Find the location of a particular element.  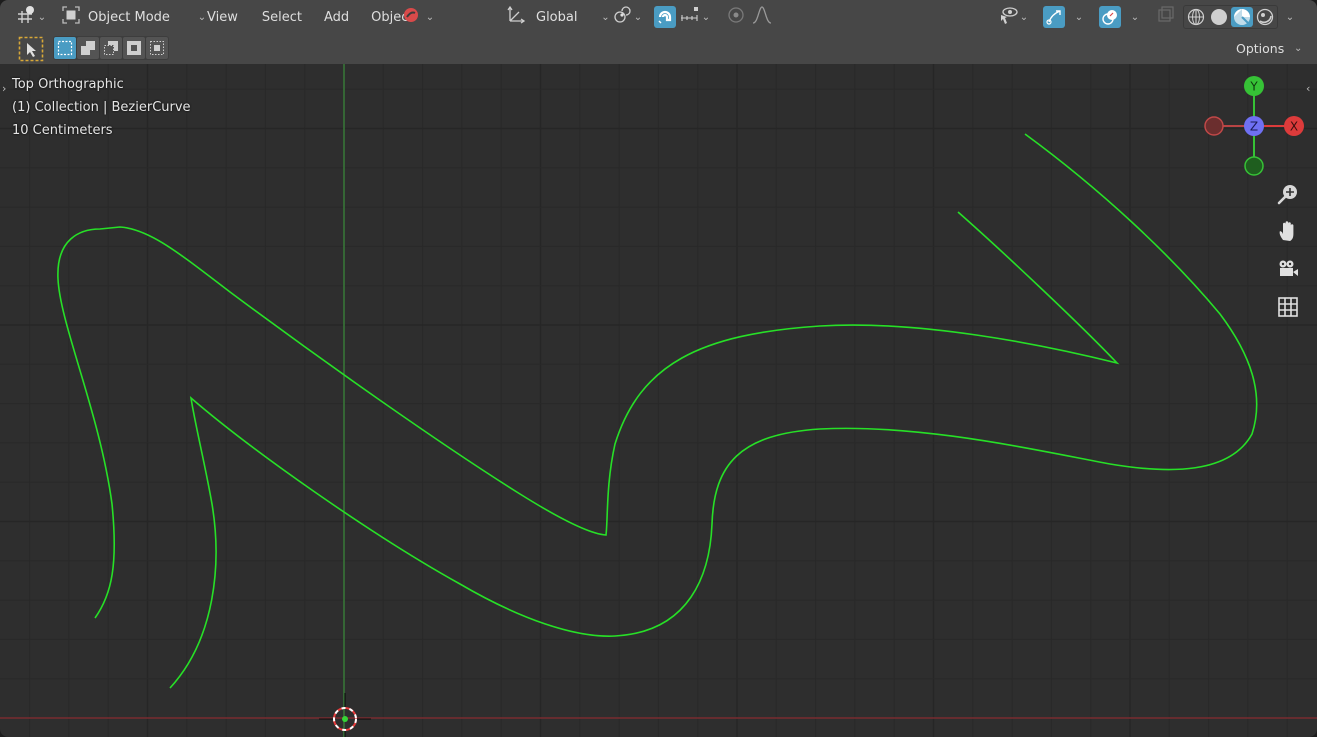

orientation-label: Global is located at coordinates (557, 17).